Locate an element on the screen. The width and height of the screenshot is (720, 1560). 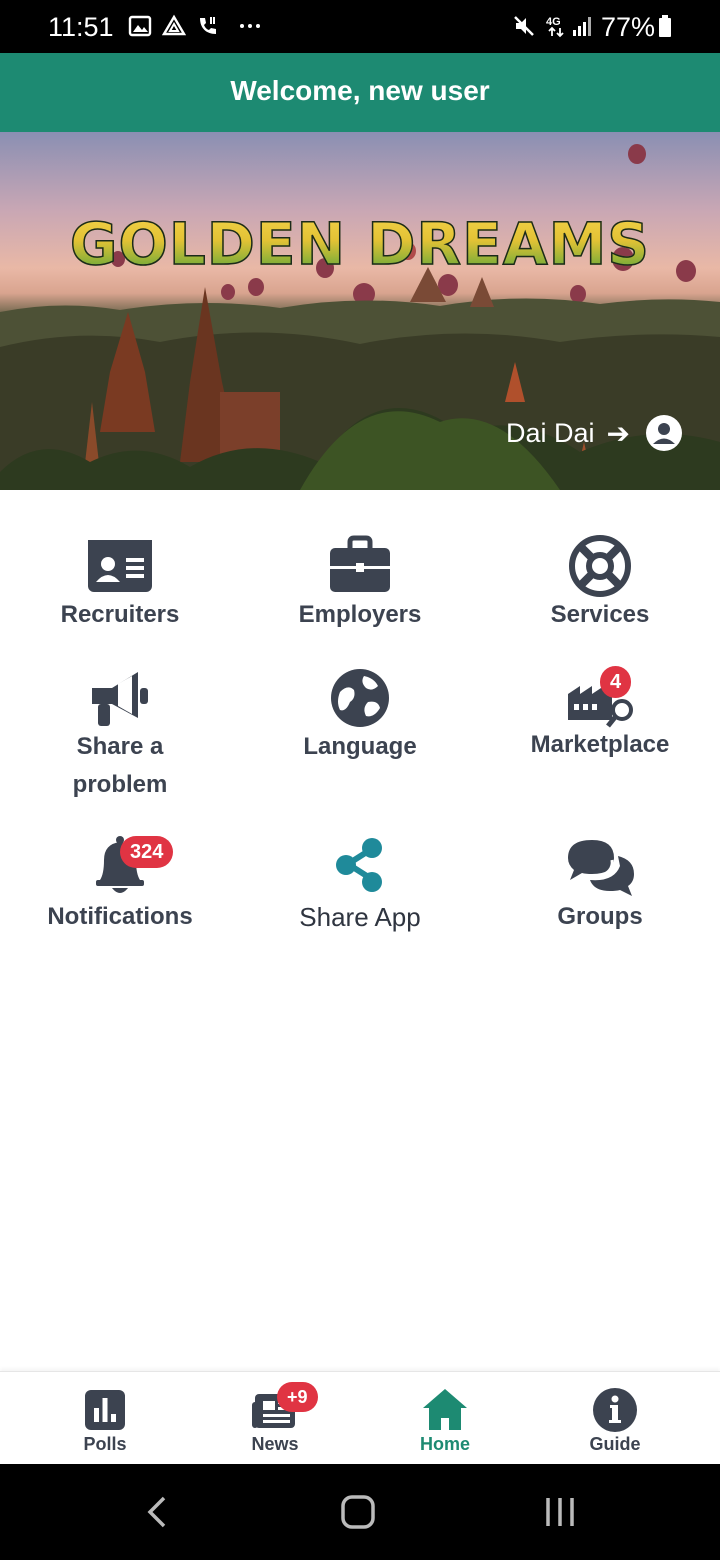
tile-label: Share App is located at coordinates (360, 917).